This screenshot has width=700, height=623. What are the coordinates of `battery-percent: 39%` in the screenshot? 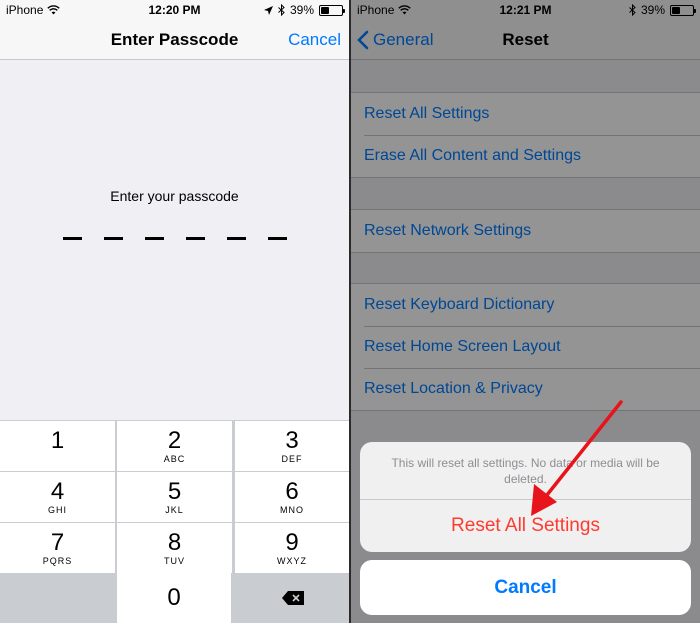 It's located at (301, 10).